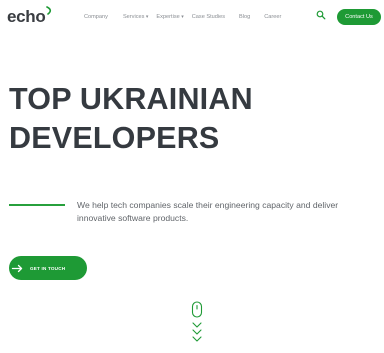 This screenshot has height=353, width=384. Describe the element at coordinates (131, 99) in the screenshot. I see `hero-title-line-1: TOP UKRAINIAN` at that location.